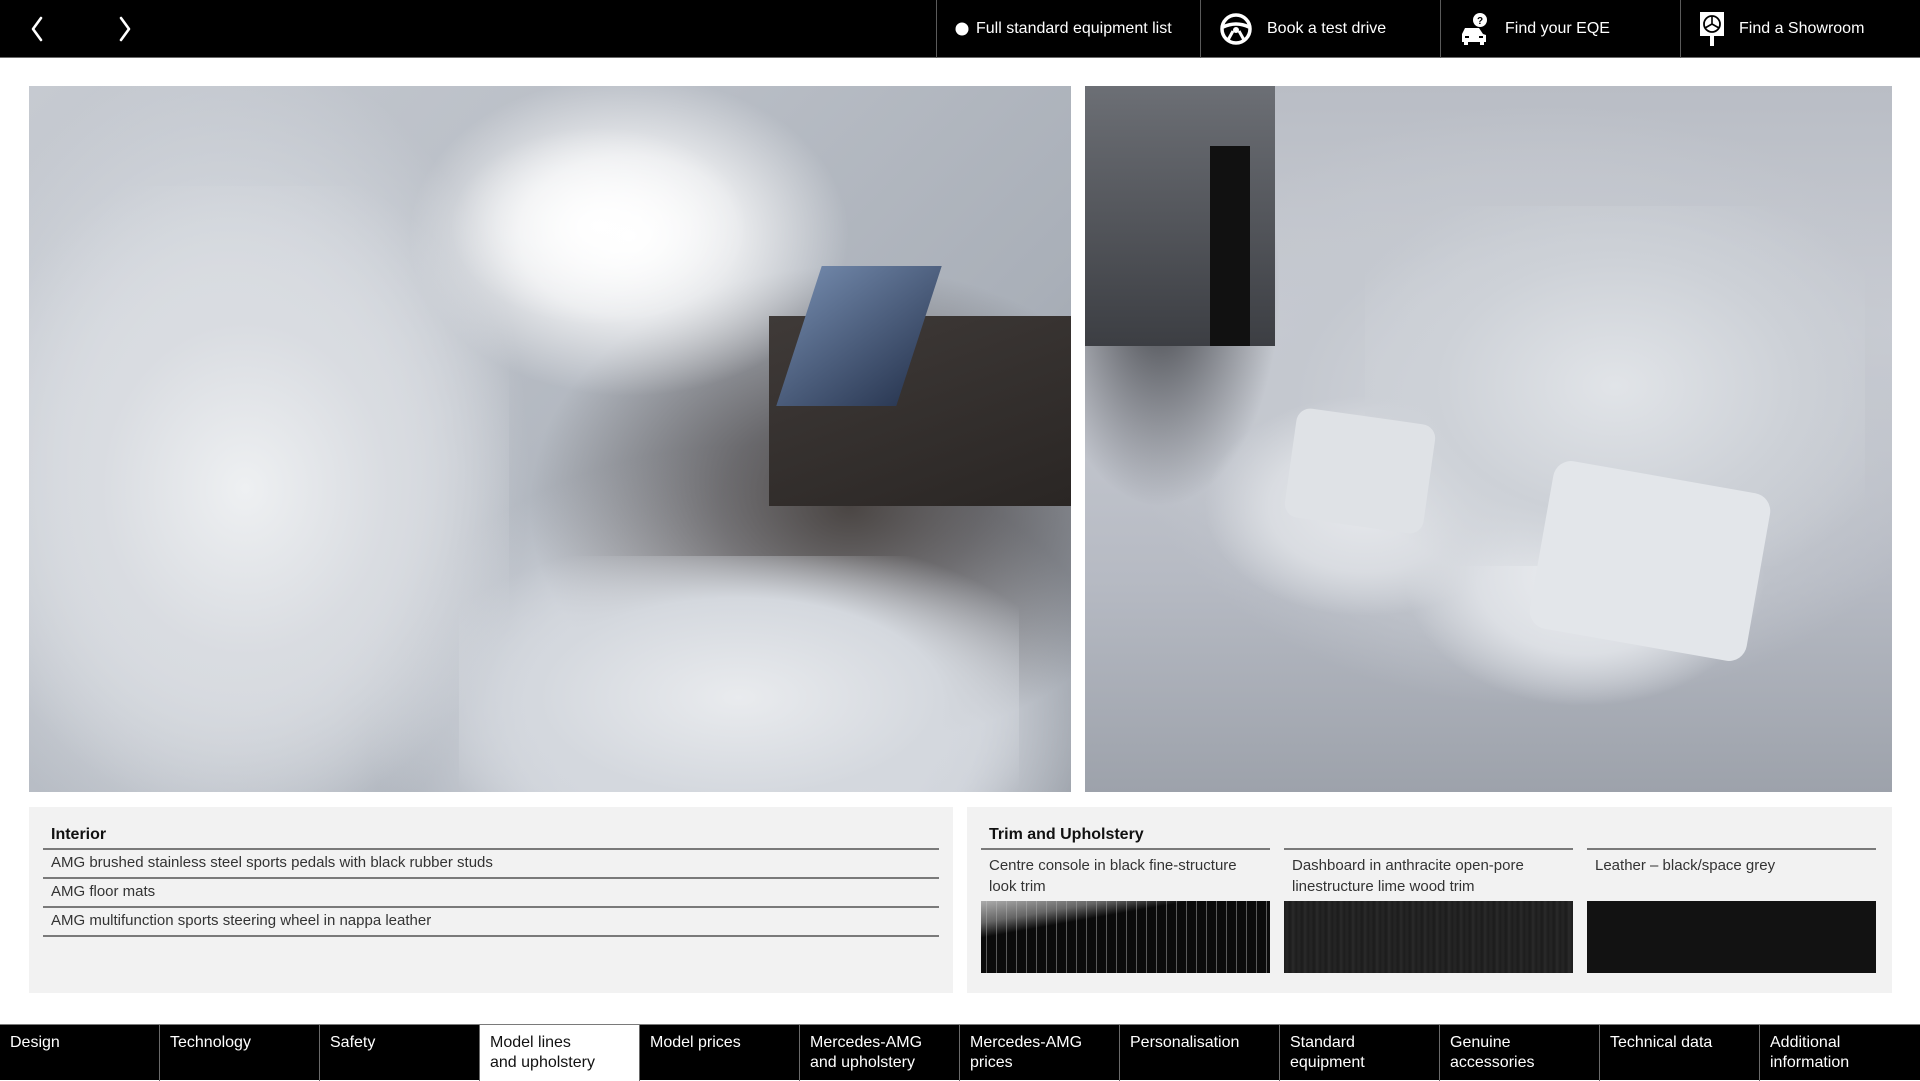 This screenshot has height=1081, width=1920. Describe the element at coordinates (880, 1053) in the screenshot. I see `tab-mercedes-amg-upholstery: Mercedes-AMG and upholstery` at that location.